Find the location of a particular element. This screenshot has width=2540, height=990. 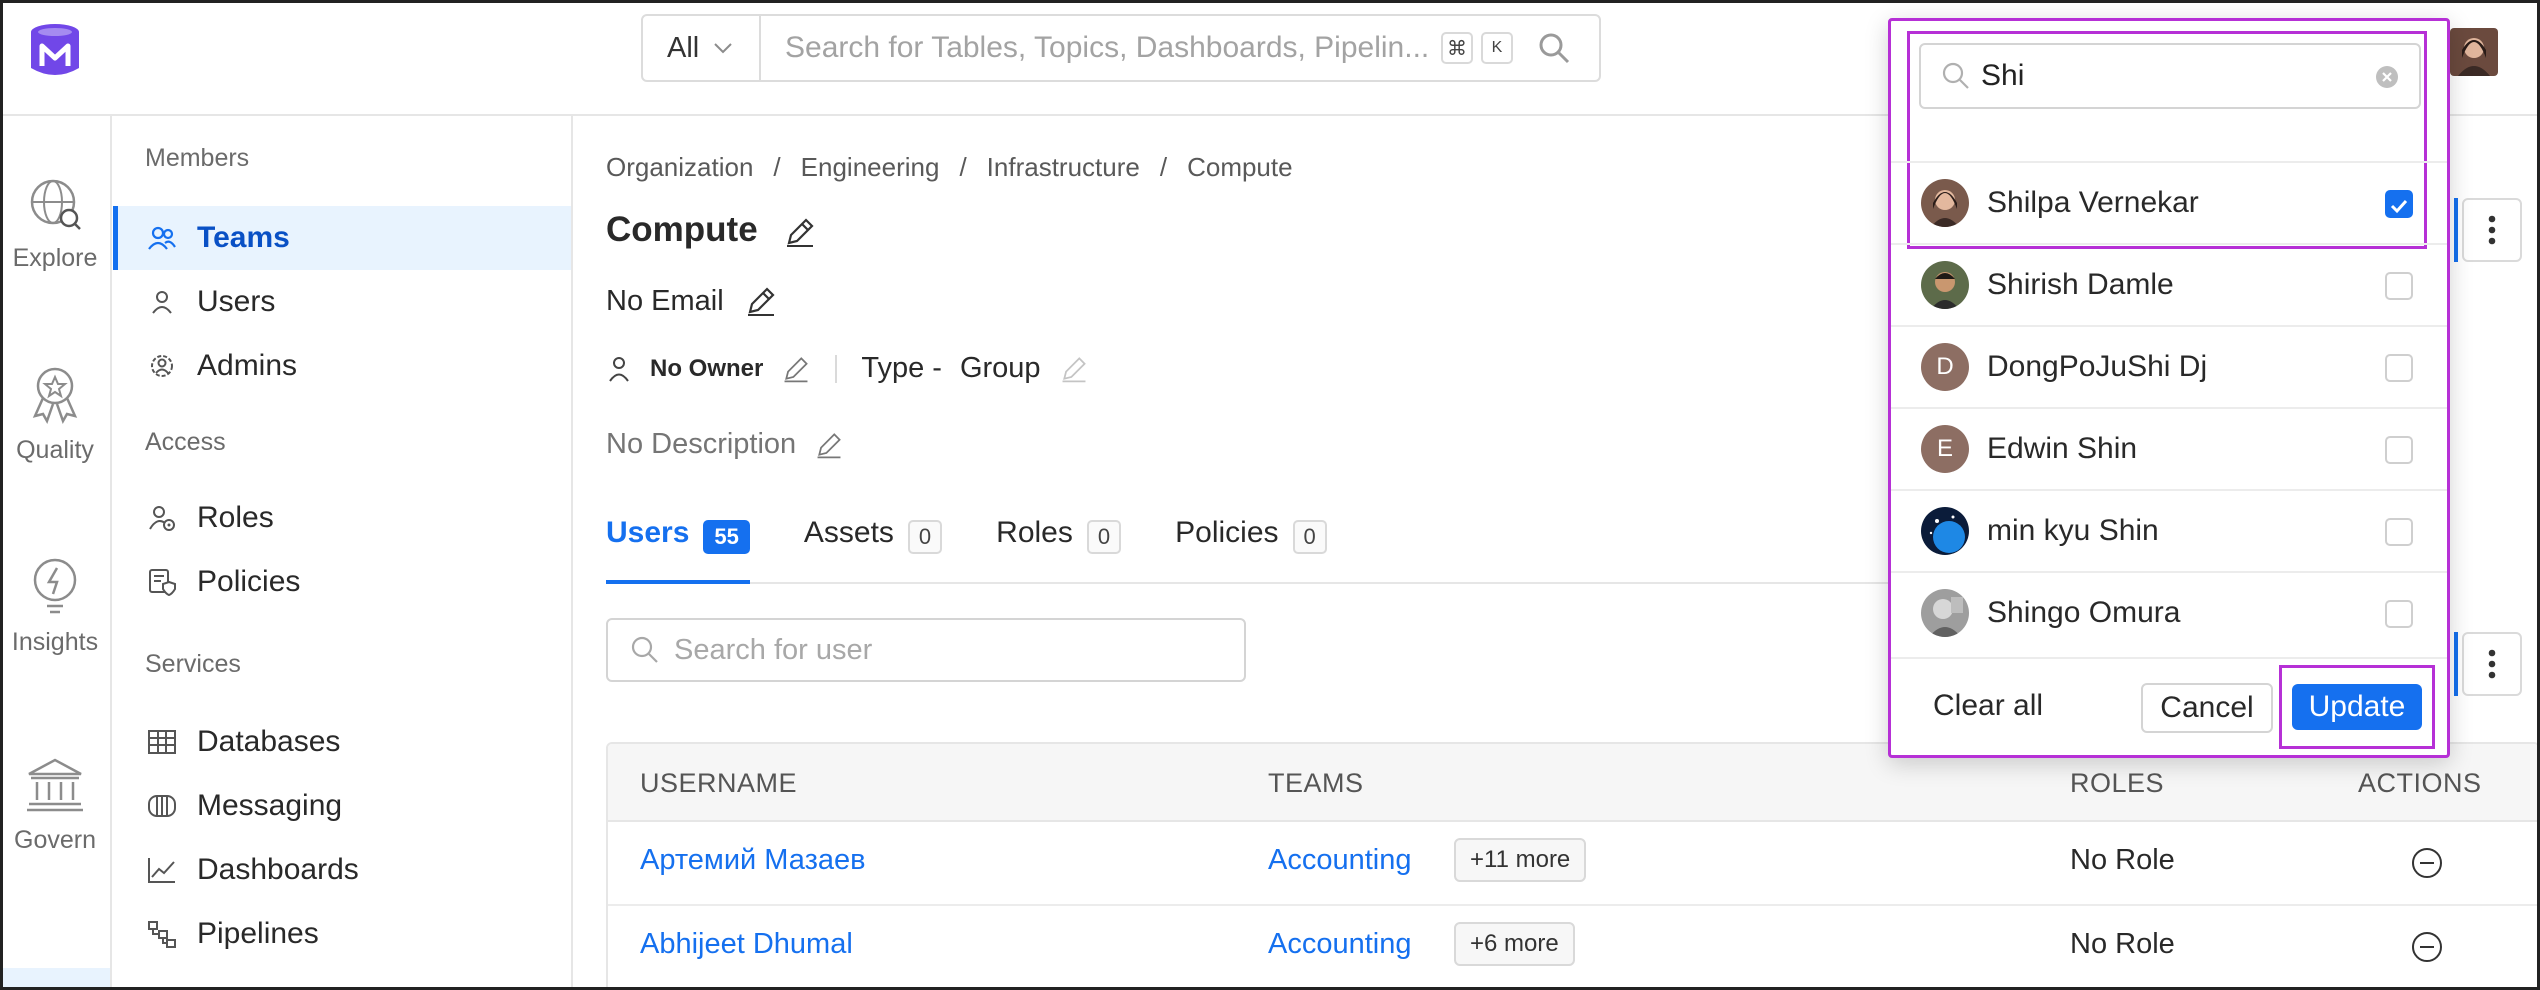

app-logo-icon is located at coordinates (55, 51).